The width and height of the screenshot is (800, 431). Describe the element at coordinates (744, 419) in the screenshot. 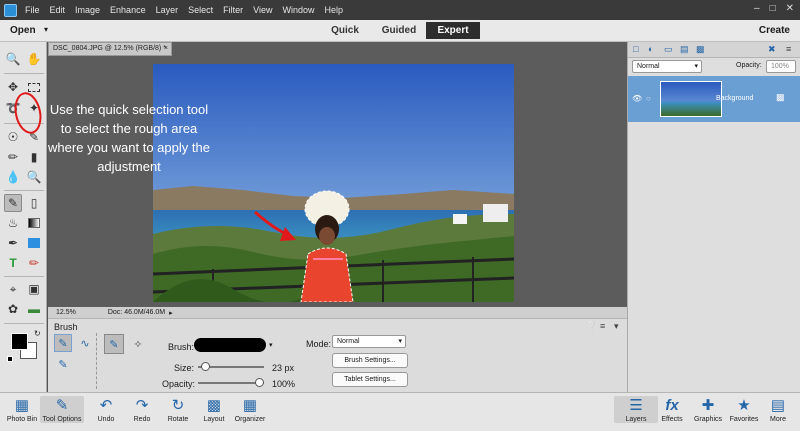

I see `favorites-label: Favorites` at that location.